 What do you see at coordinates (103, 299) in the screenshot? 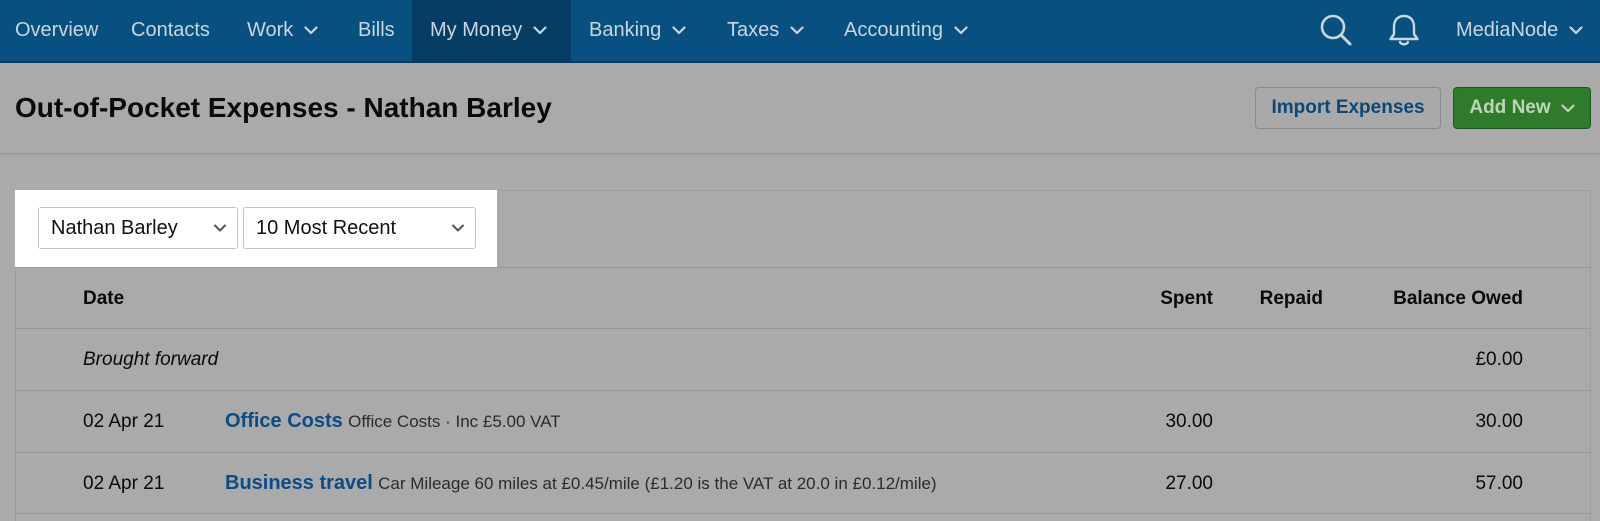
I see `column-header-date: Date` at bounding box center [103, 299].